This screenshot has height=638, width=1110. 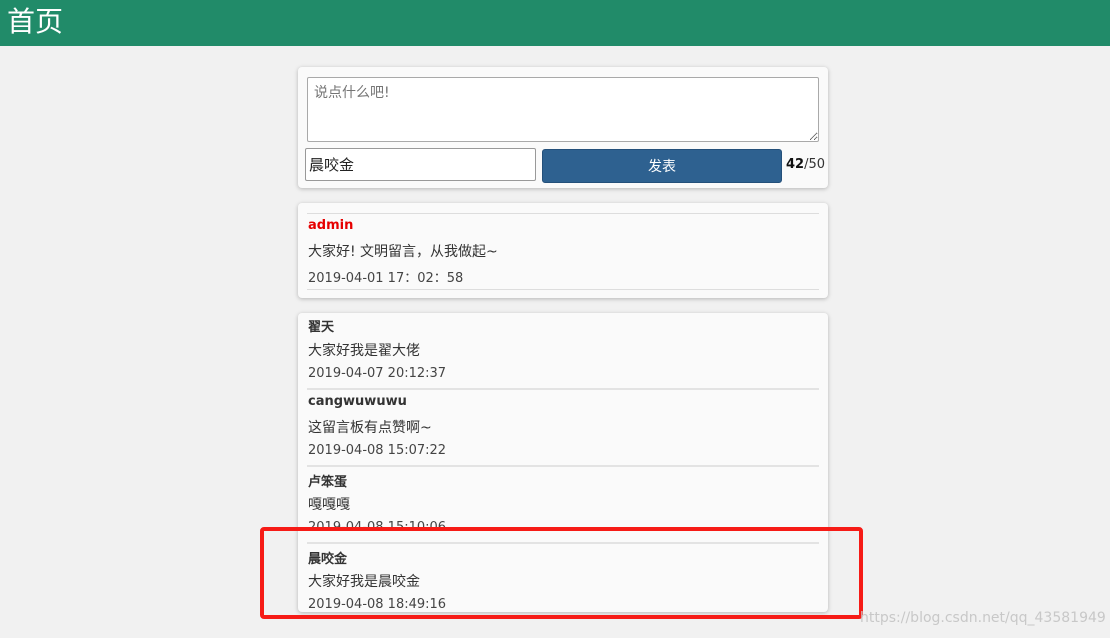 What do you see at coordinates (370, 428) in the screenshot?
I see `message-content: 这留言板有点赞啊~` at bounding box center [370, 428].